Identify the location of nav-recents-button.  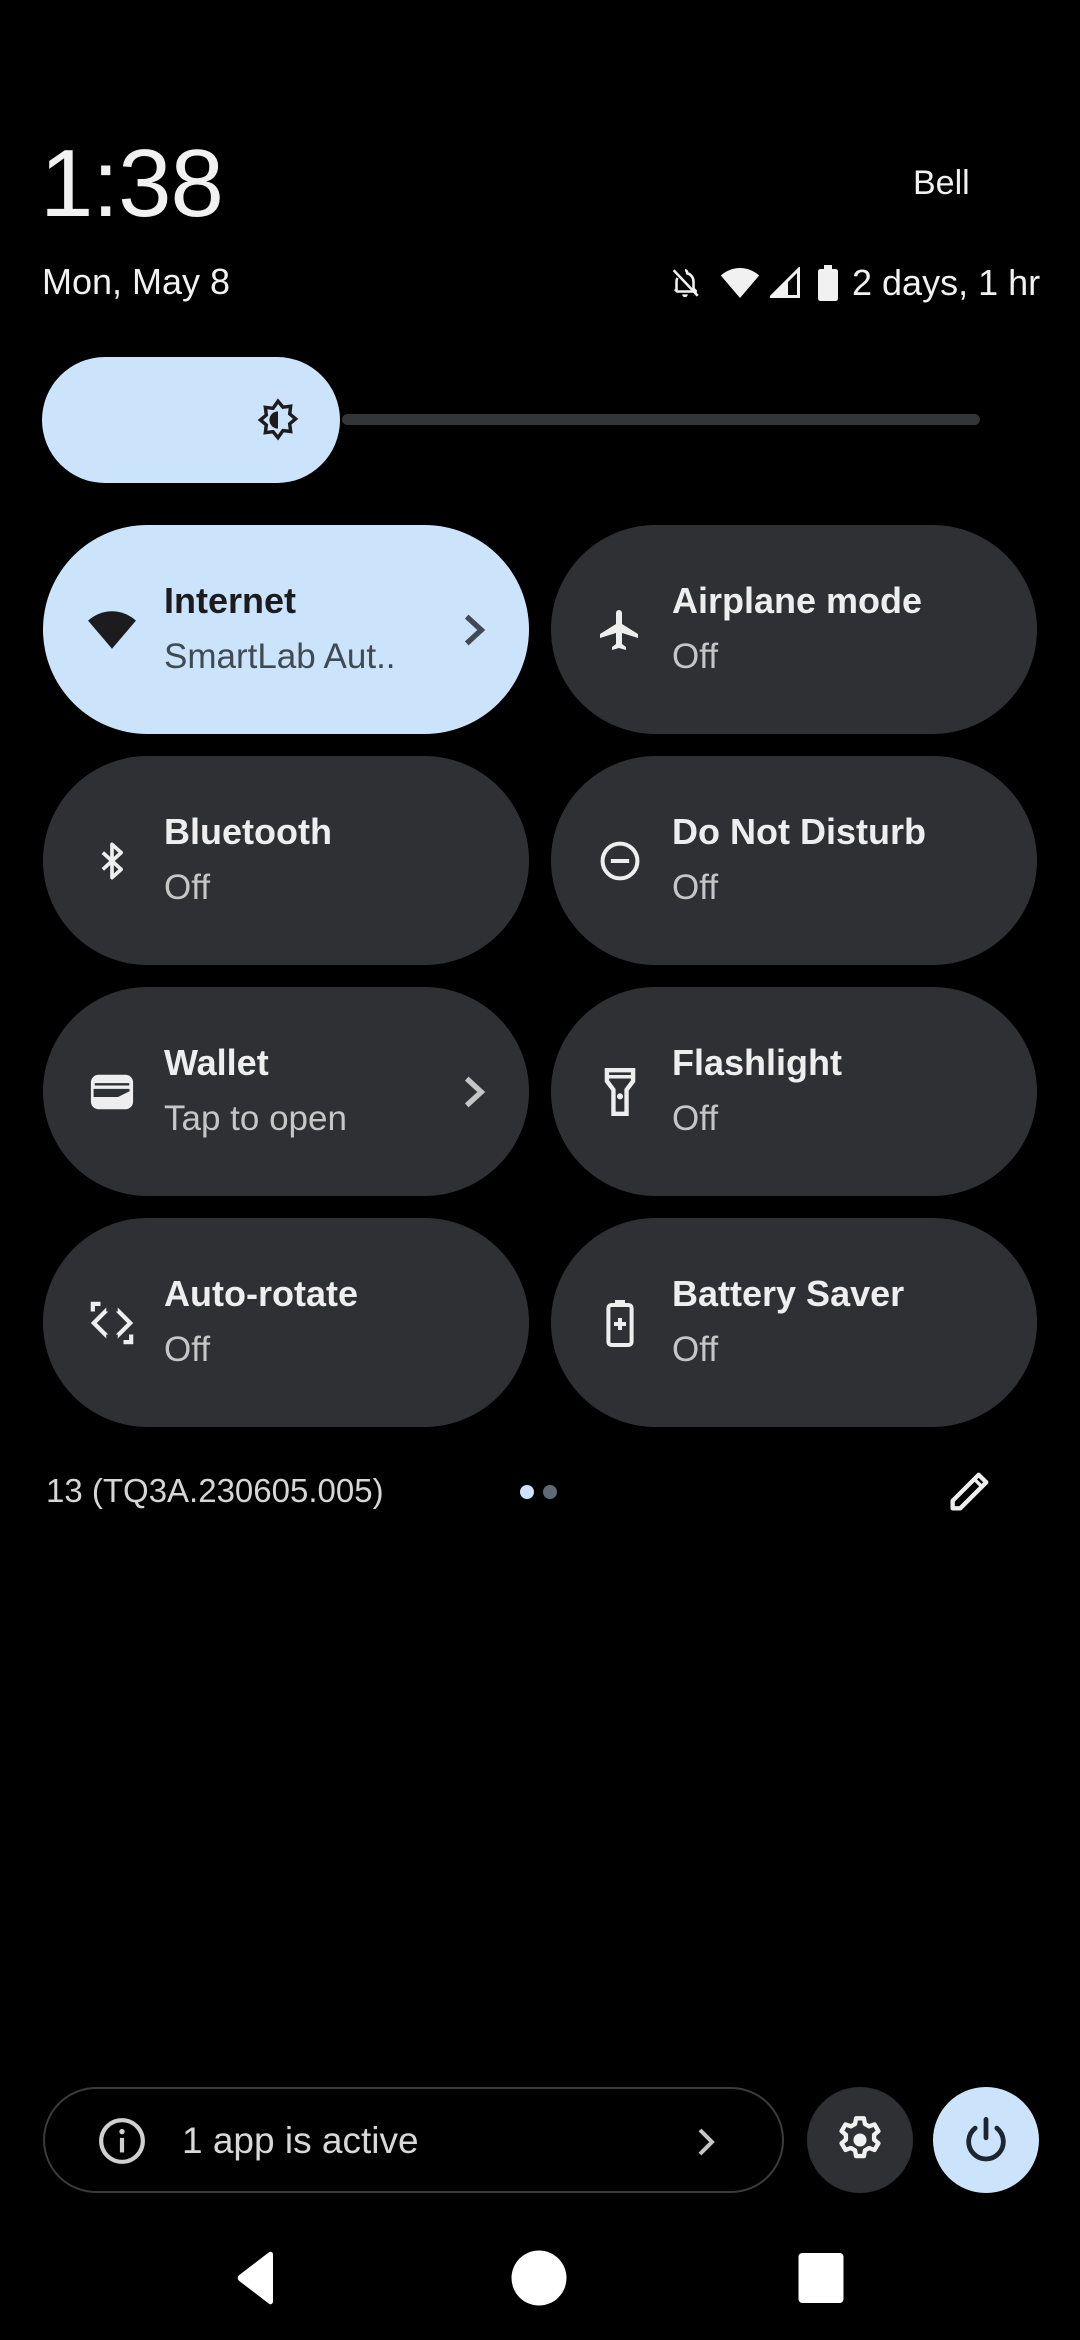
(821, 2278).